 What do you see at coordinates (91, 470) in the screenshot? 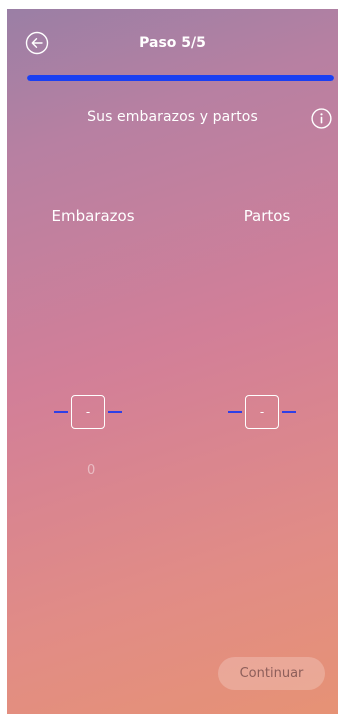
I see `embarazos-count: 0` at bounding box center [91, 470].